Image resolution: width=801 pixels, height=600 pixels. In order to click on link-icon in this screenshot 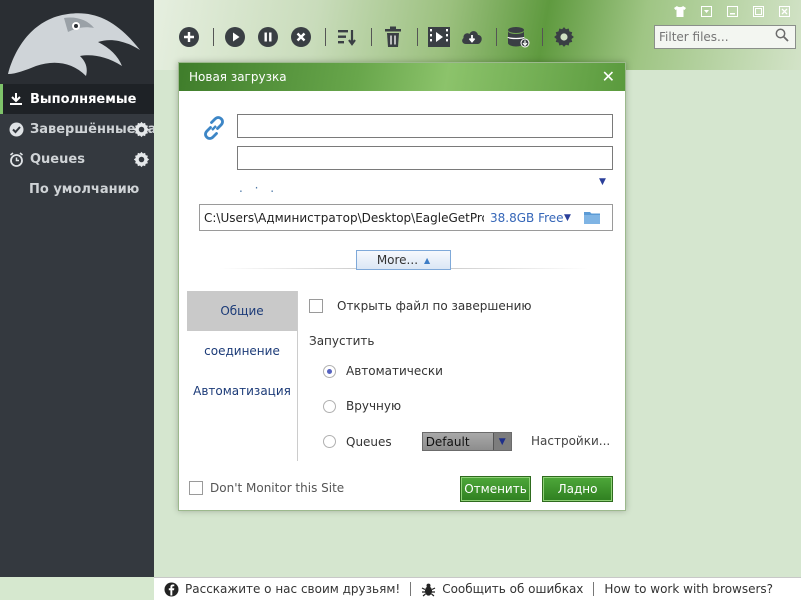, I will do `click(214, 130)`.